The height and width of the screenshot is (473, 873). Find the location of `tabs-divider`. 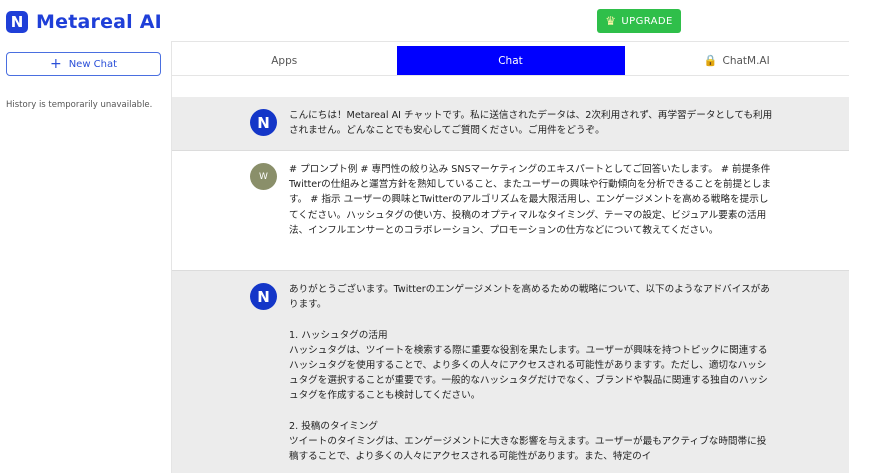

tabs-divider is located at coordinates (510, 75).